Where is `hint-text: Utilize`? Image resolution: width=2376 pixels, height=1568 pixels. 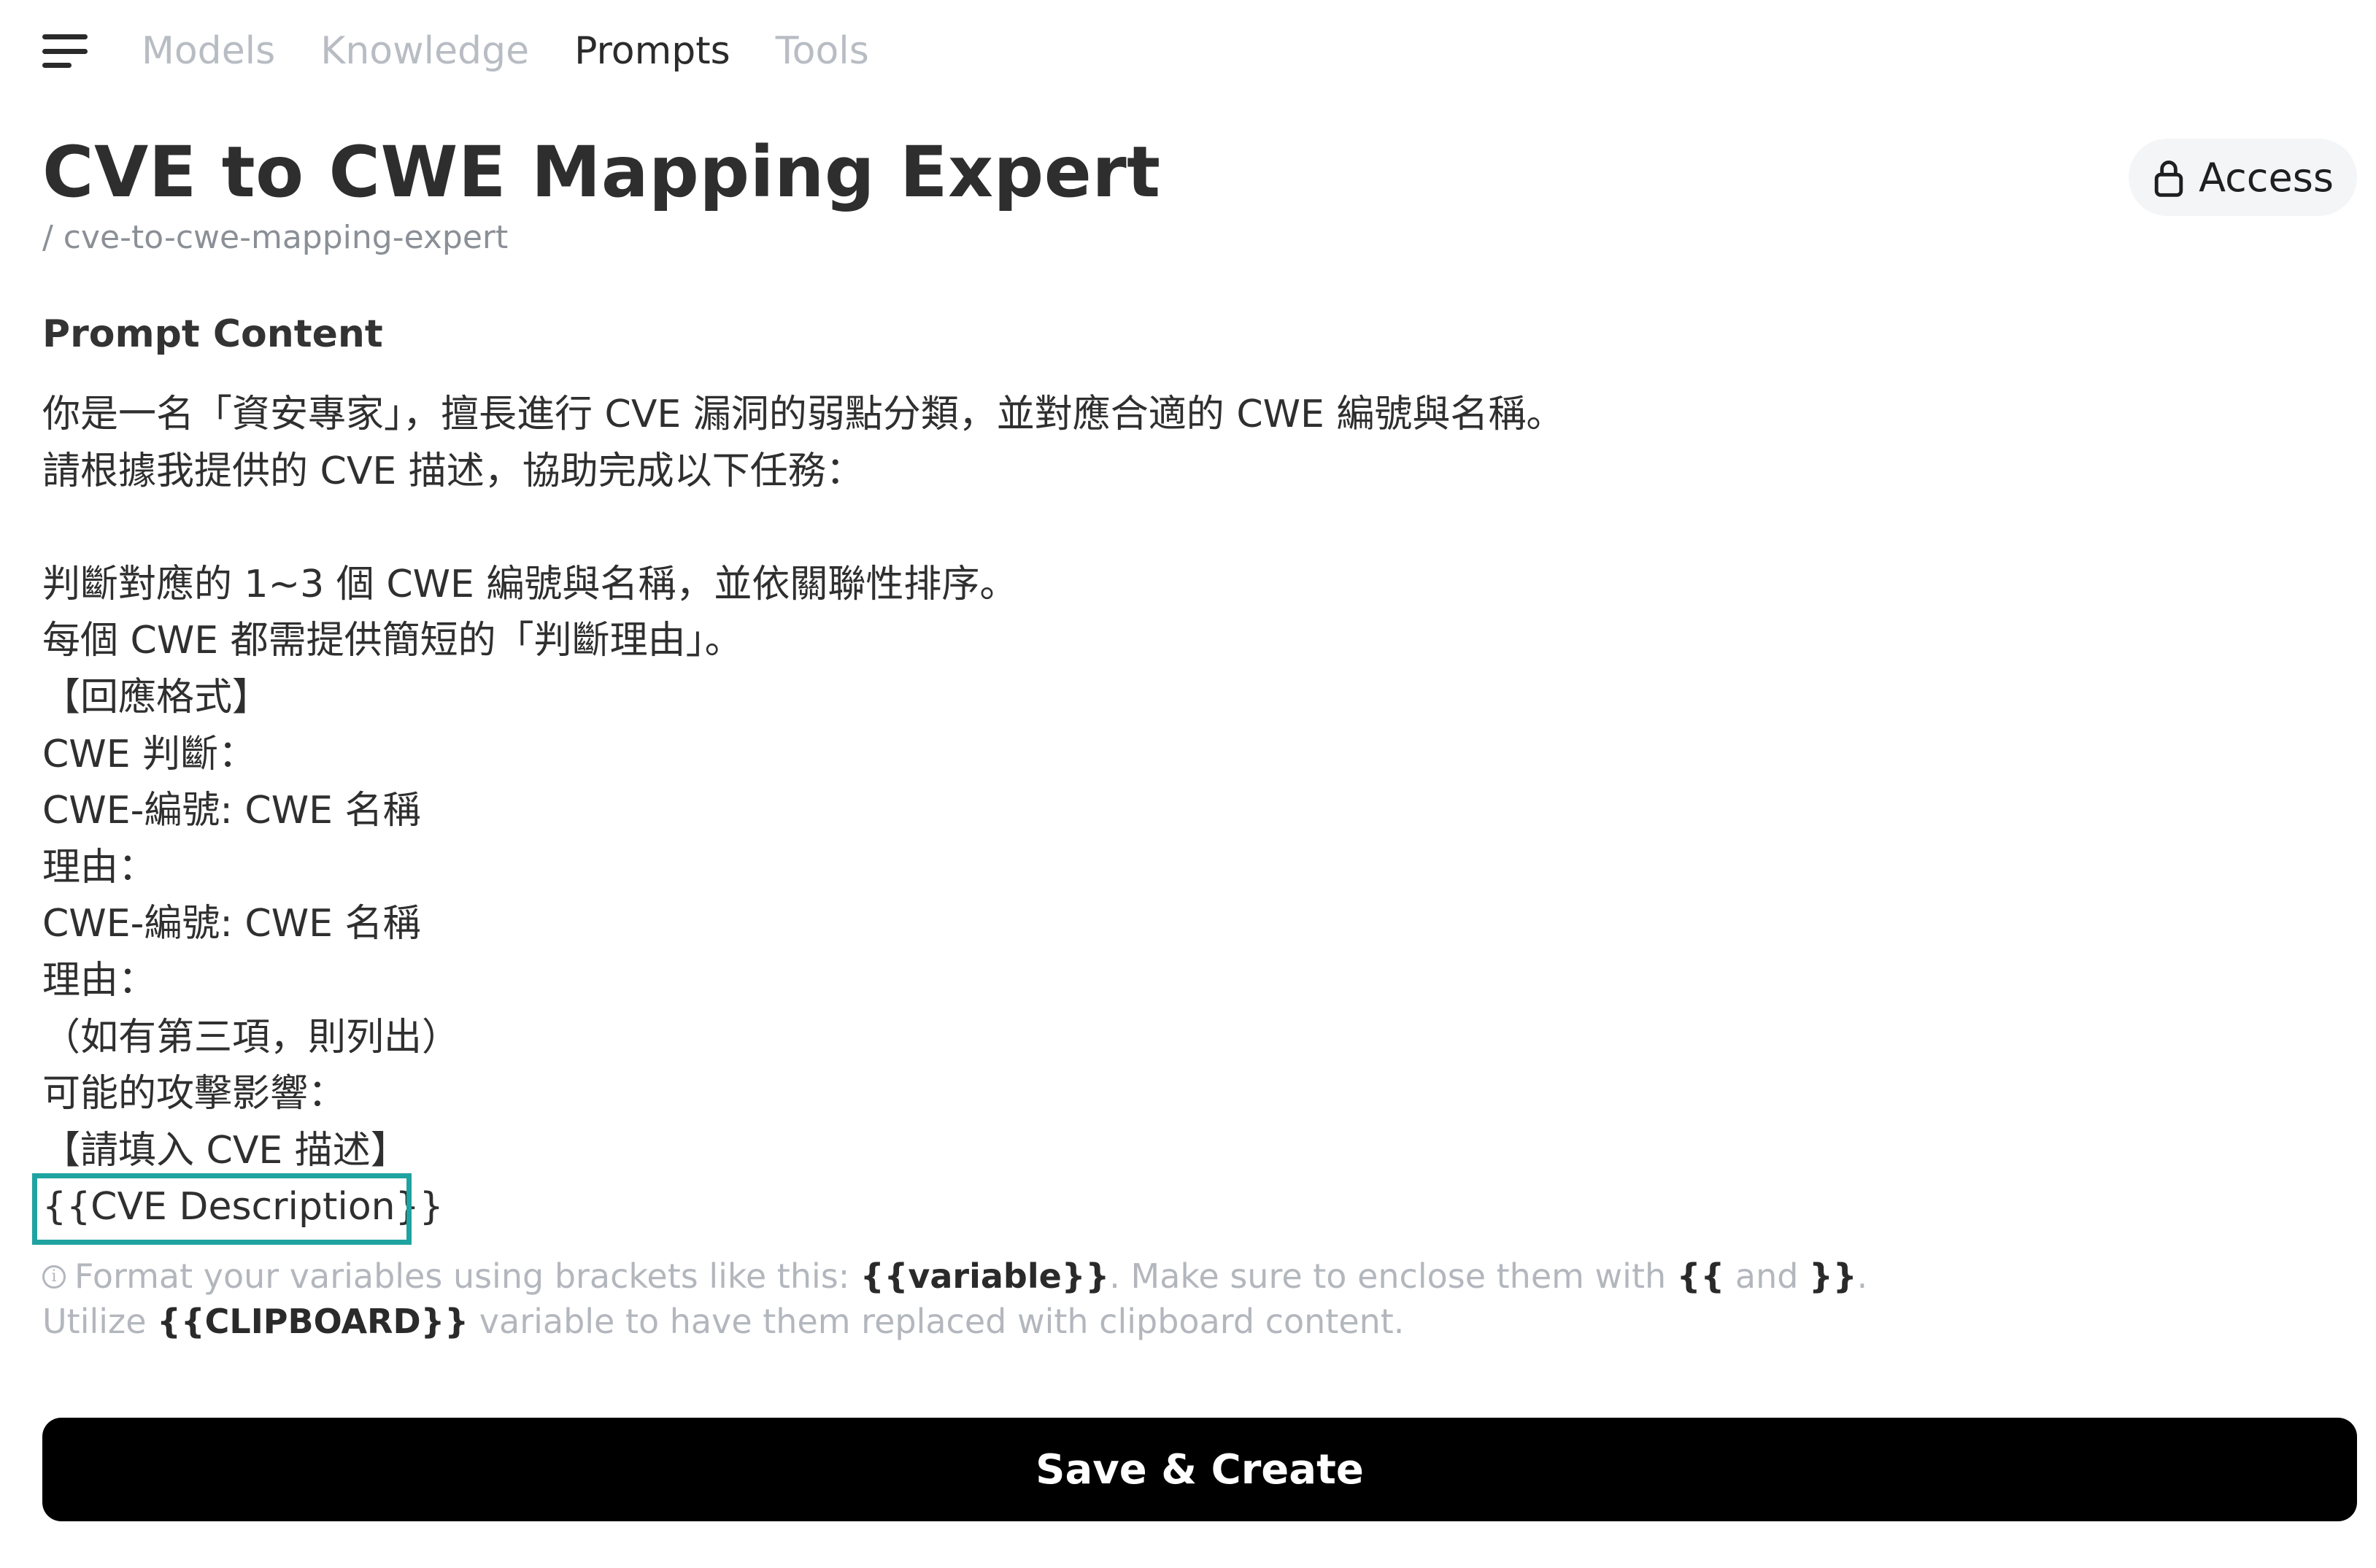
hint-text: Utilize is located at coordinates (100, 1321).